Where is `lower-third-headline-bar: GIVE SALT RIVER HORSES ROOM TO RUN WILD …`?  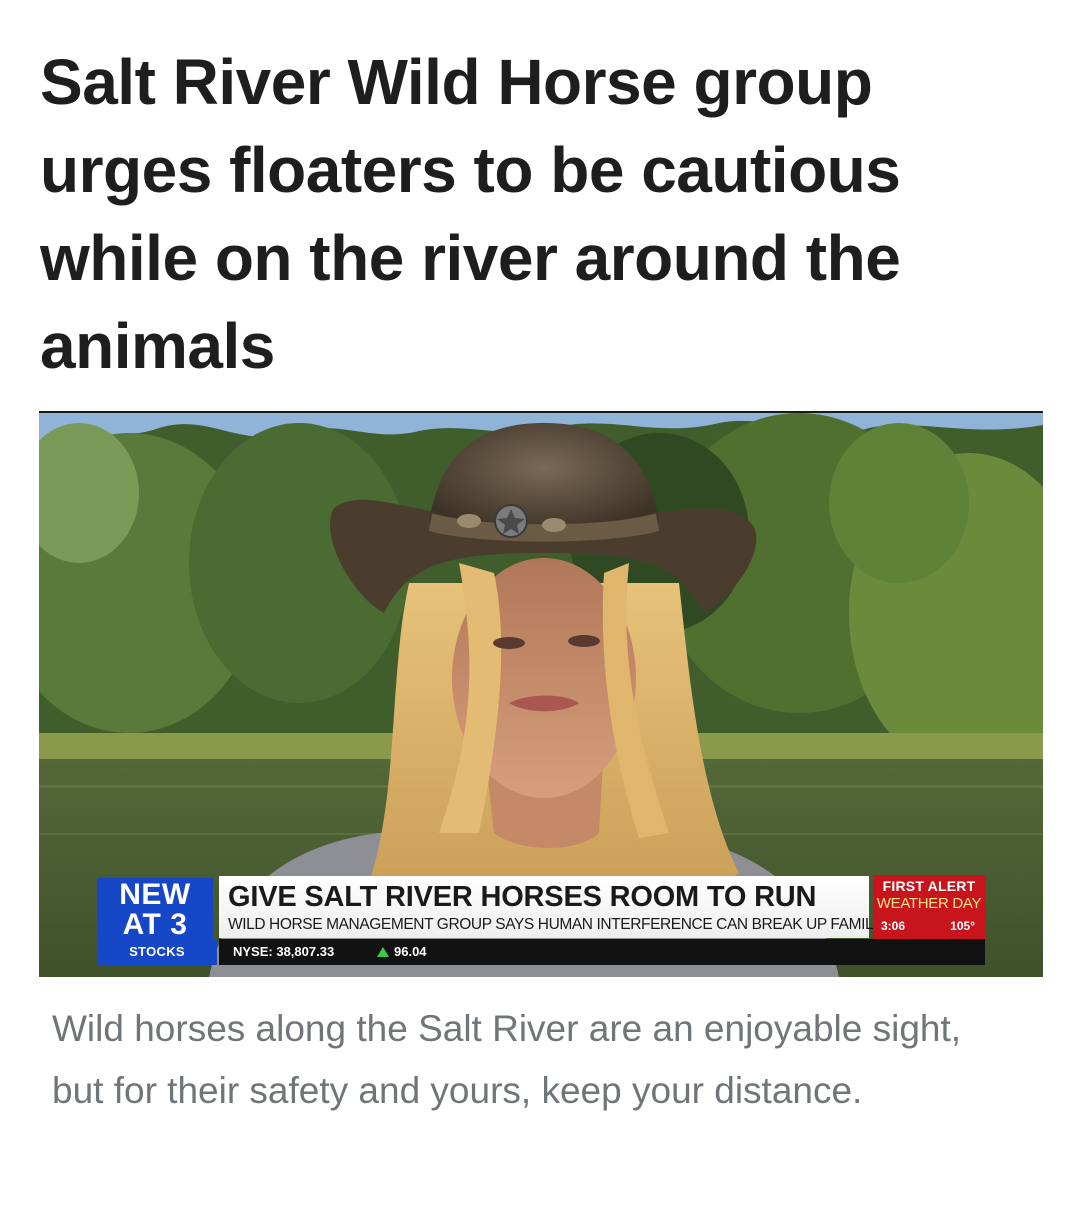
lower-third-headline-bar: GIVE SALT RIVER HORSES ROOM TO RUN WILD … is located at coordinates (558, 907).